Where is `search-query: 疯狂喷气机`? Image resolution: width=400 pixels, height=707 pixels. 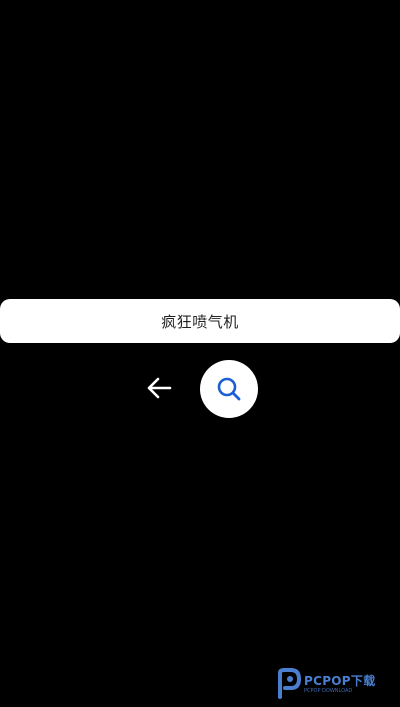
search-query: 疯狂喷气机 is located at coordinates (200, 321).